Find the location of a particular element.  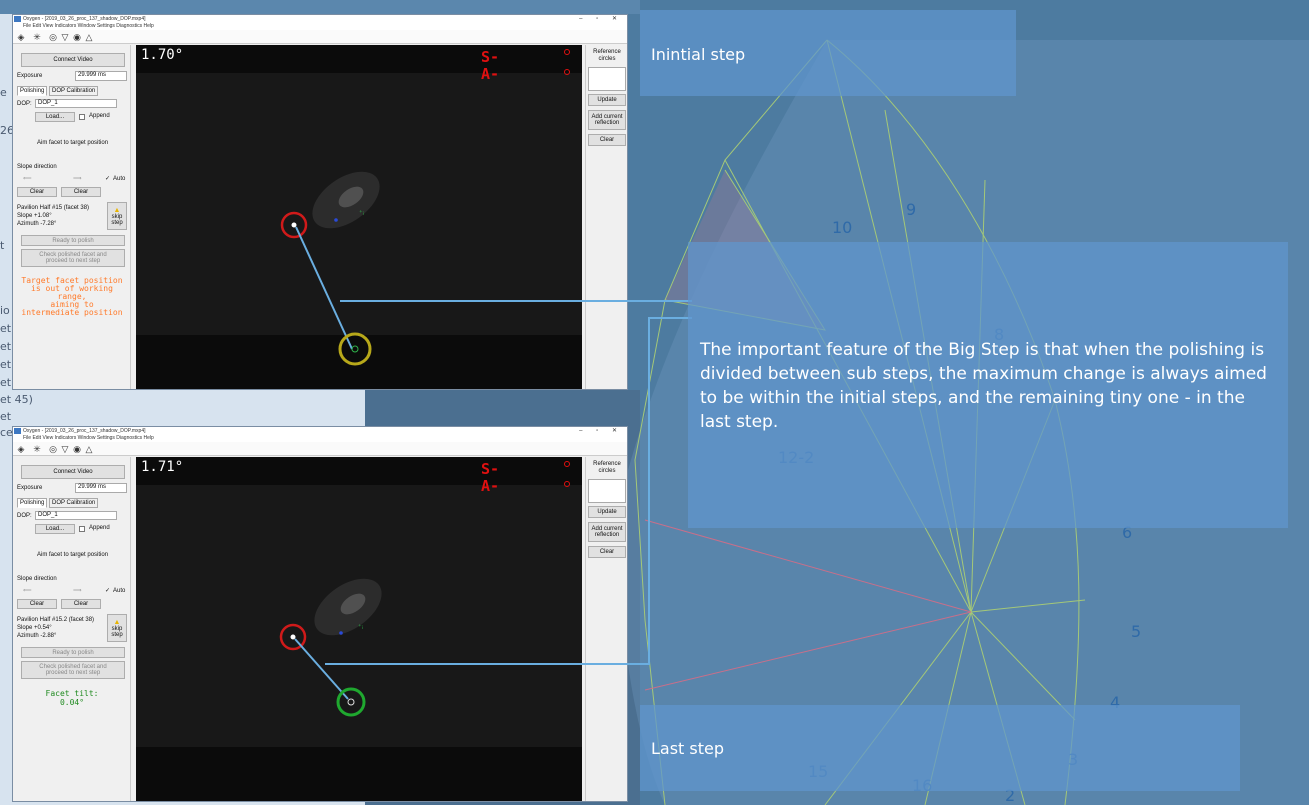

aim-text: Aim facet to target position is located at coordinates (73, 555).